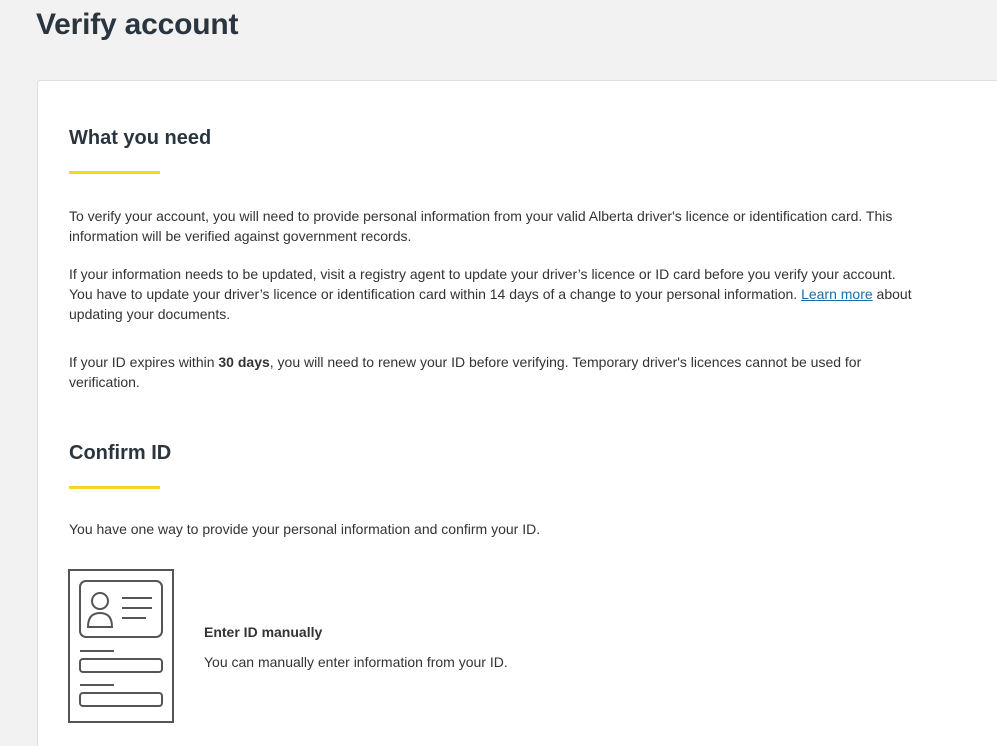 This screenshot has height=746, width=997. I want to click on what-you-need-section: What you need, so click(494, 150).